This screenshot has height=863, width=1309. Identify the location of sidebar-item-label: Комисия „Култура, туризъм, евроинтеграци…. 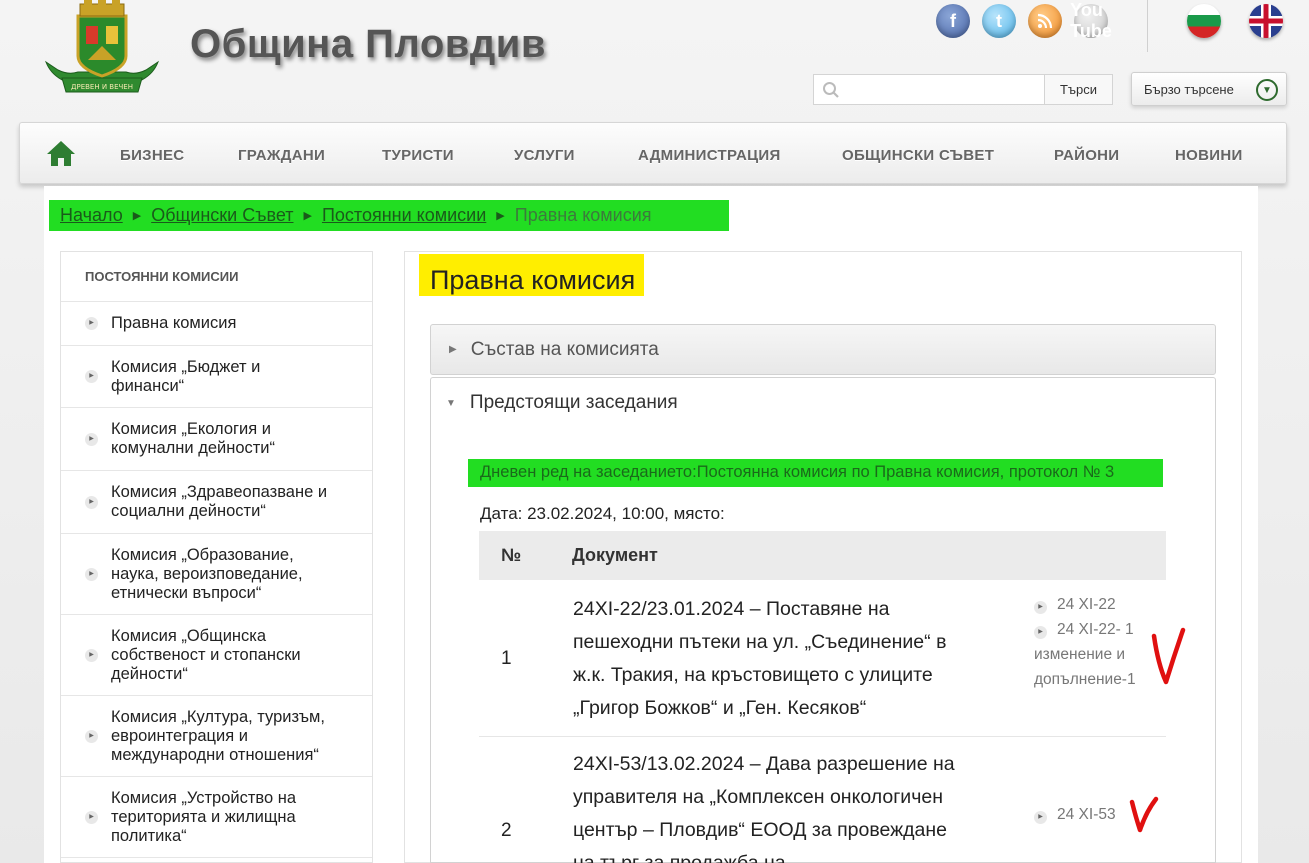
(218, 735).